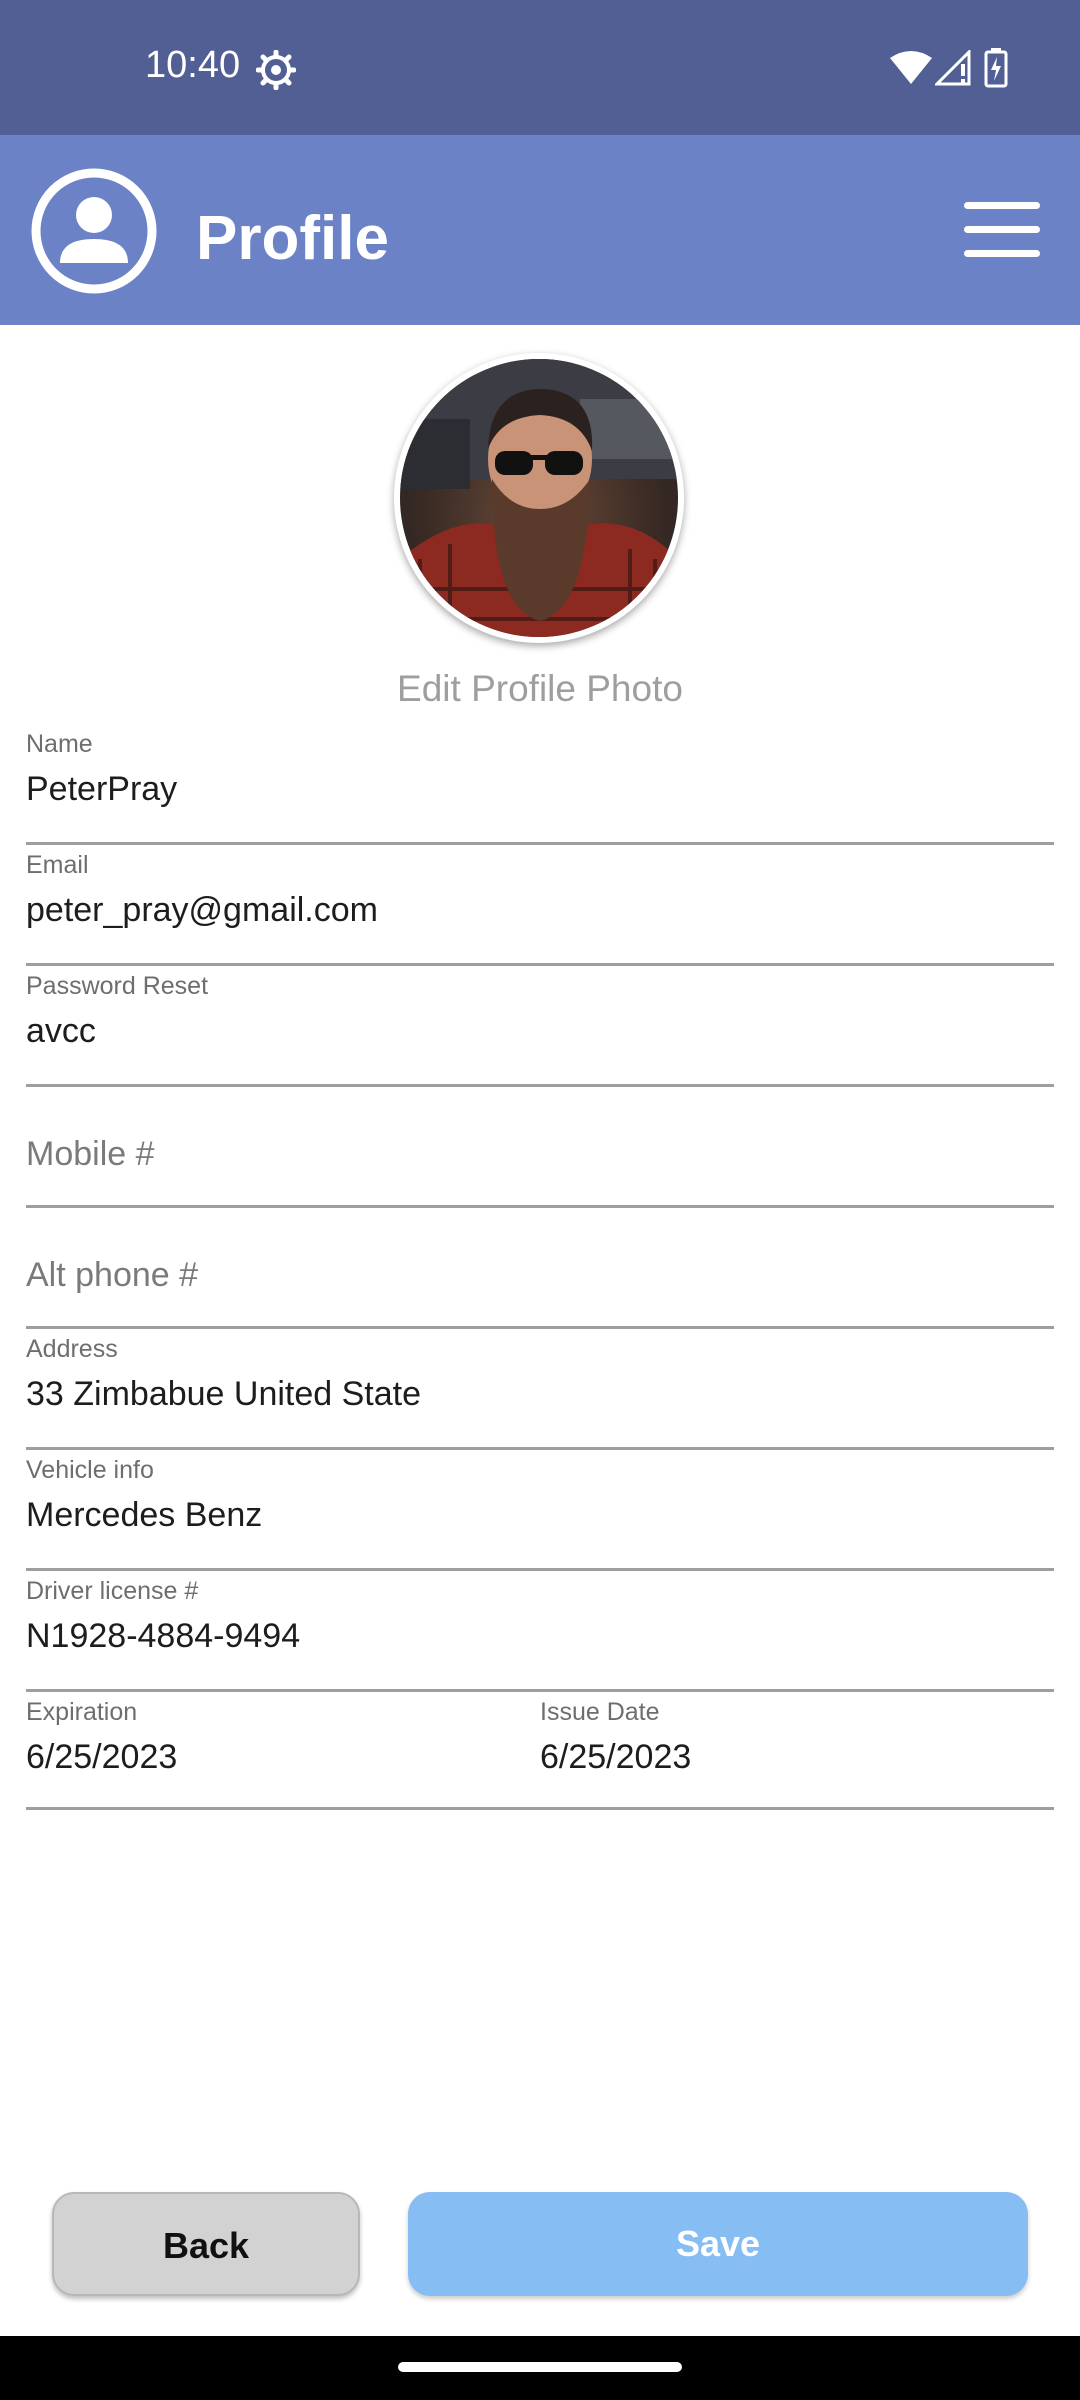 The image size is (1080, 2400). Describe the element at coordinates (540, 689) in the screenshot. I see `edit-profile-photo-link: Edit Profile Photo` at that location.